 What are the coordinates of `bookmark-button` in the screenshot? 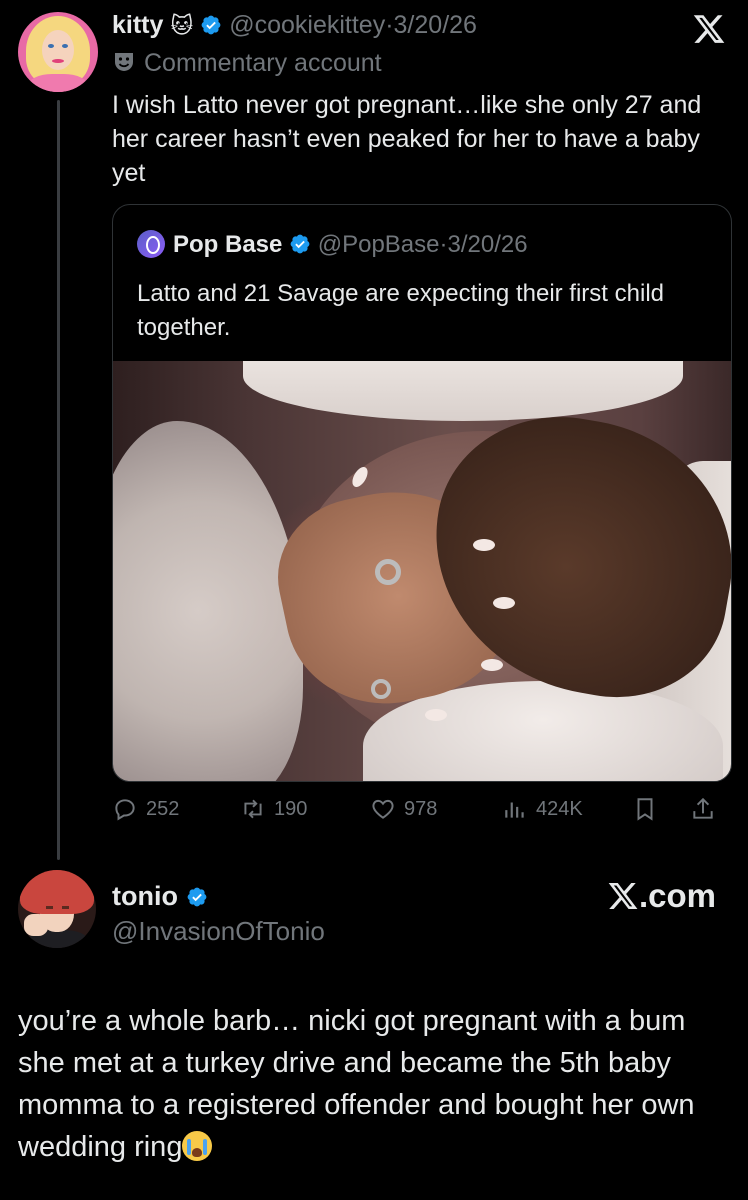 It's located at (645, 809).